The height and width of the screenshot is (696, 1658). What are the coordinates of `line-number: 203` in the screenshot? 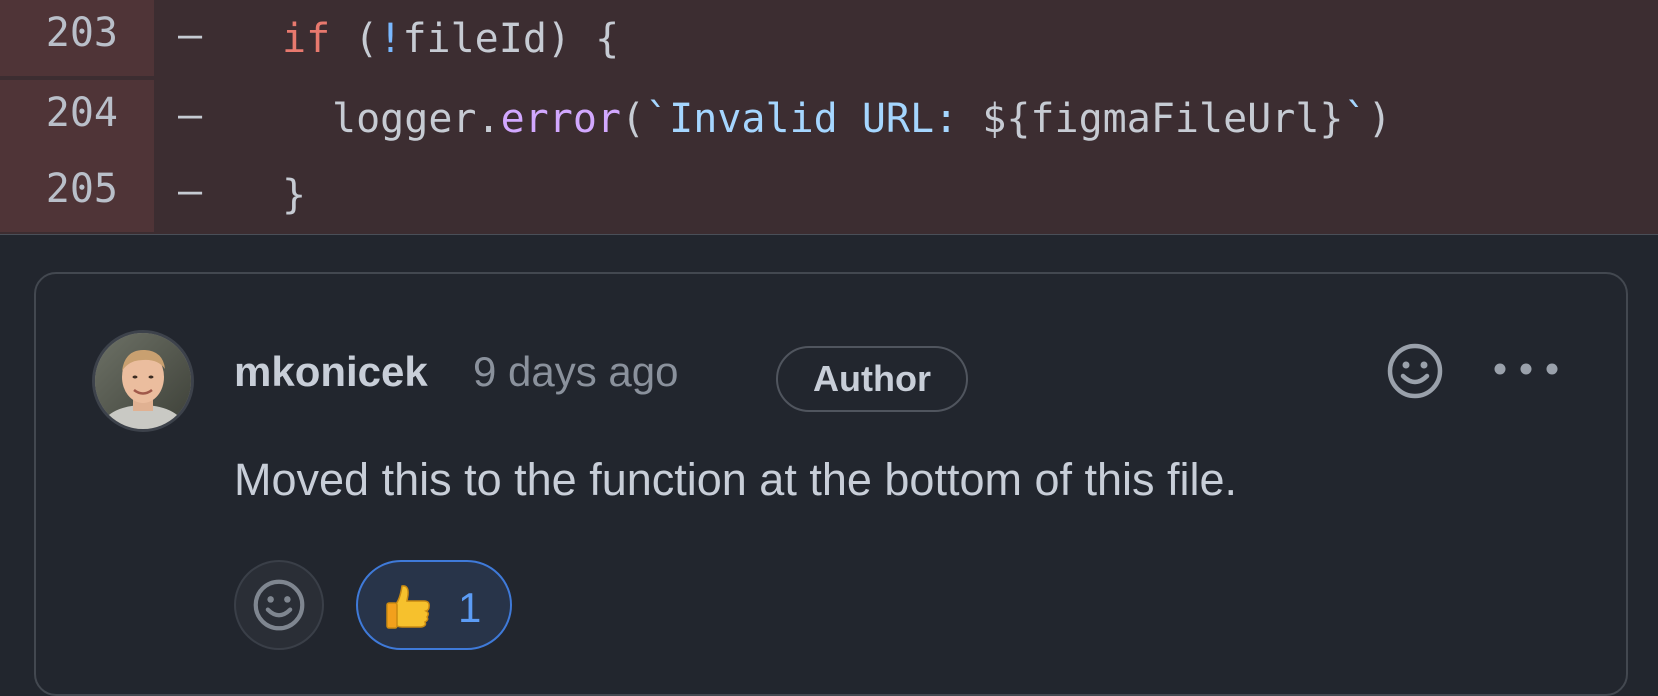 It's located at (81, 33).